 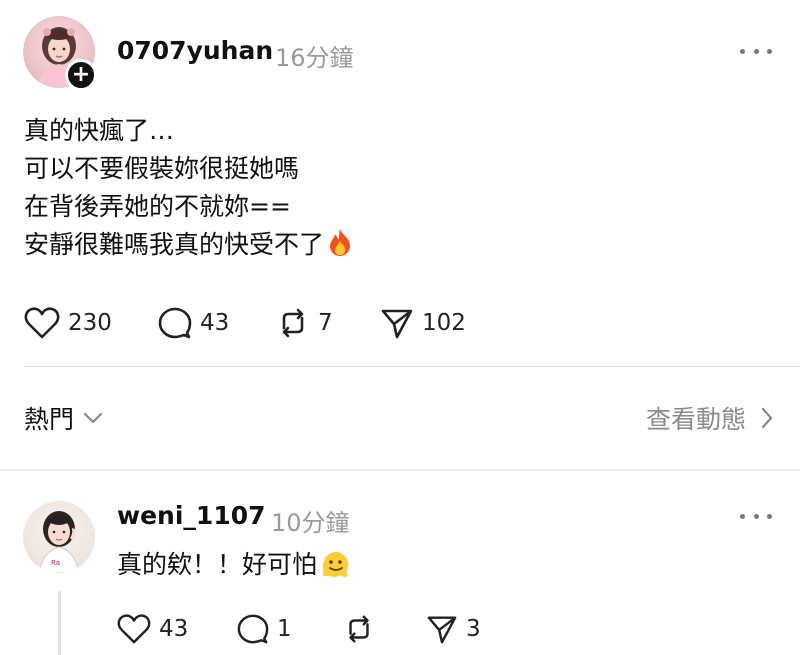 What do you see at coordinates (49, 419) in the screenshot?
I see `sort-label: 熱門` at bounding box center [49, 419].